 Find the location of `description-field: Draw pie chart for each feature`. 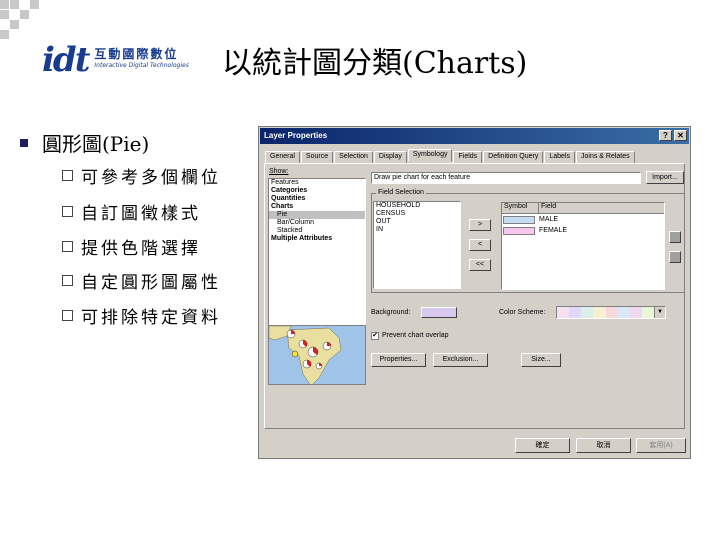

description-field: Draw pie chart for each feature is located at coordinates (506, 178).